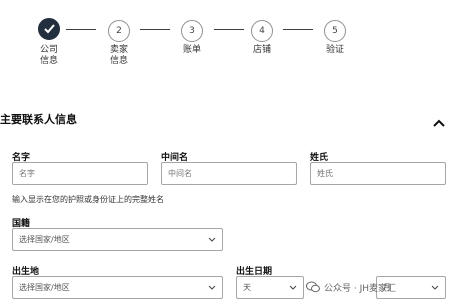  I want to click on step-1-label: 公司 信息, so click(48, 55).